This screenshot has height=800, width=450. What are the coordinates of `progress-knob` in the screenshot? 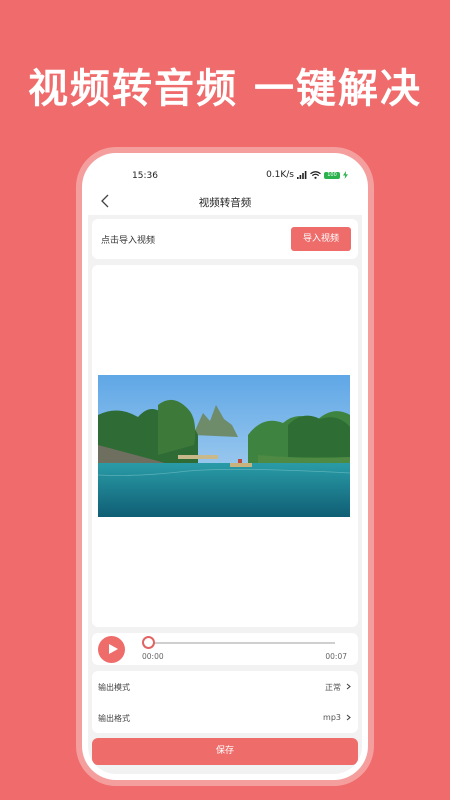 It's located at (148, 642).